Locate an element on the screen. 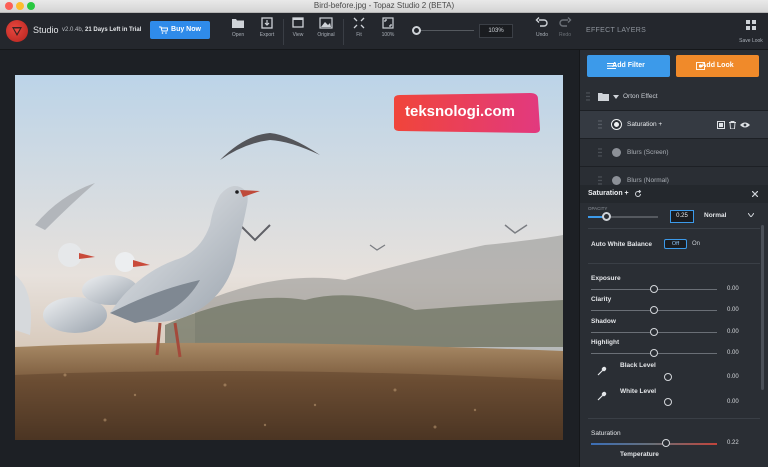 The width and height of the screenshot is (768, 467). saturation-slider-track is located at coordinates (654, 444).